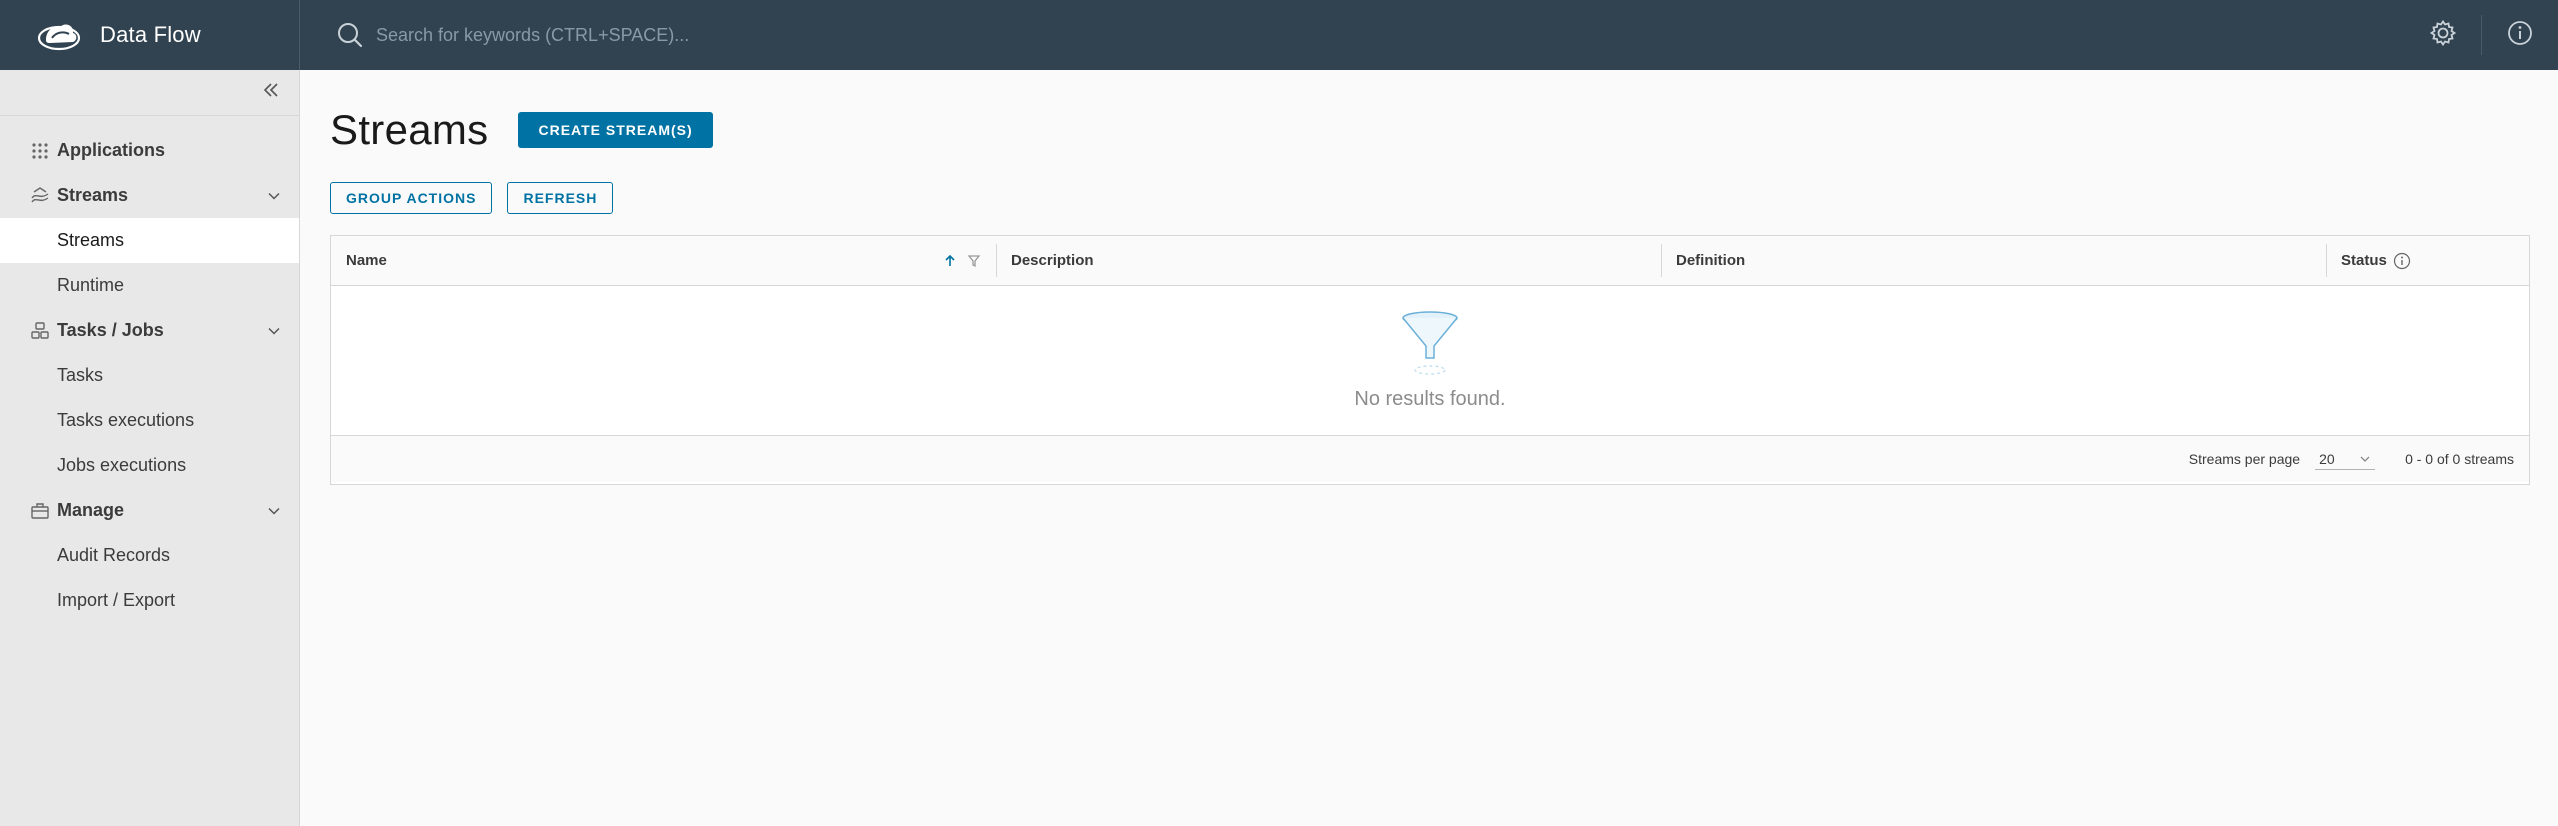 This screenshot has height=826, width=2558. Describe the element at coordinates (2427, 260) in the screenshot. I see `column-header-status: Status` at that location.